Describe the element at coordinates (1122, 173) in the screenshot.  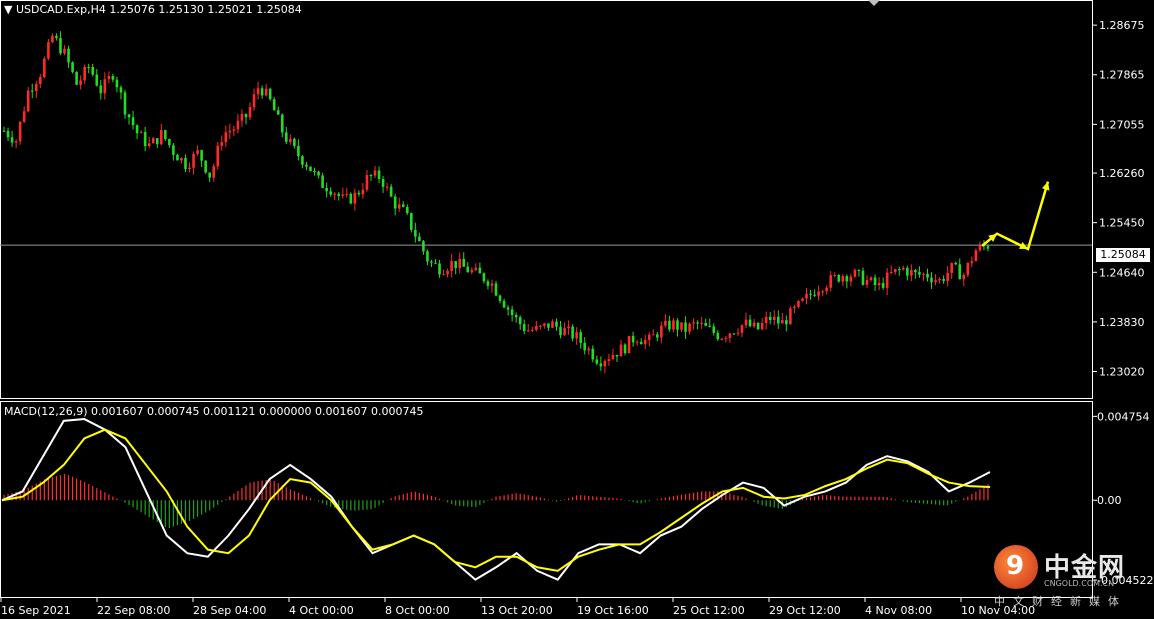
I see `price-tick-label: 1.26260` at that location.